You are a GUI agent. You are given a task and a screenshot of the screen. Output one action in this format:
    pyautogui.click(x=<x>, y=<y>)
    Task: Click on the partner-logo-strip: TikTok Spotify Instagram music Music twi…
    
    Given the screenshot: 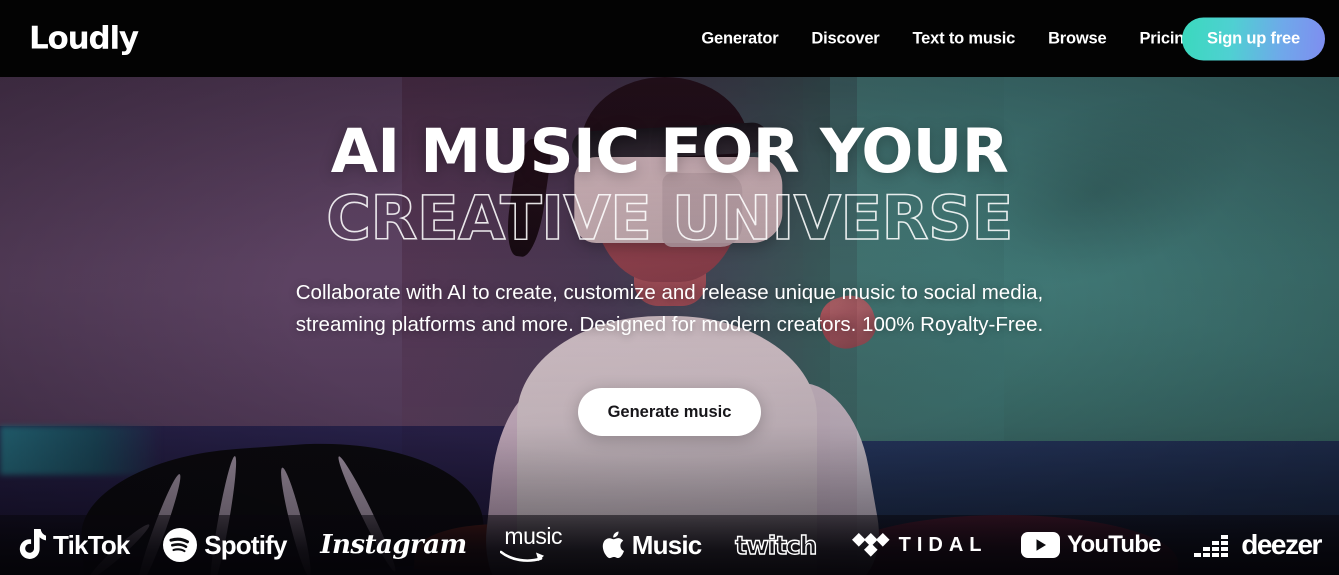 What is the action you would take?
    pyautogui.click(x=669, y=545)
    